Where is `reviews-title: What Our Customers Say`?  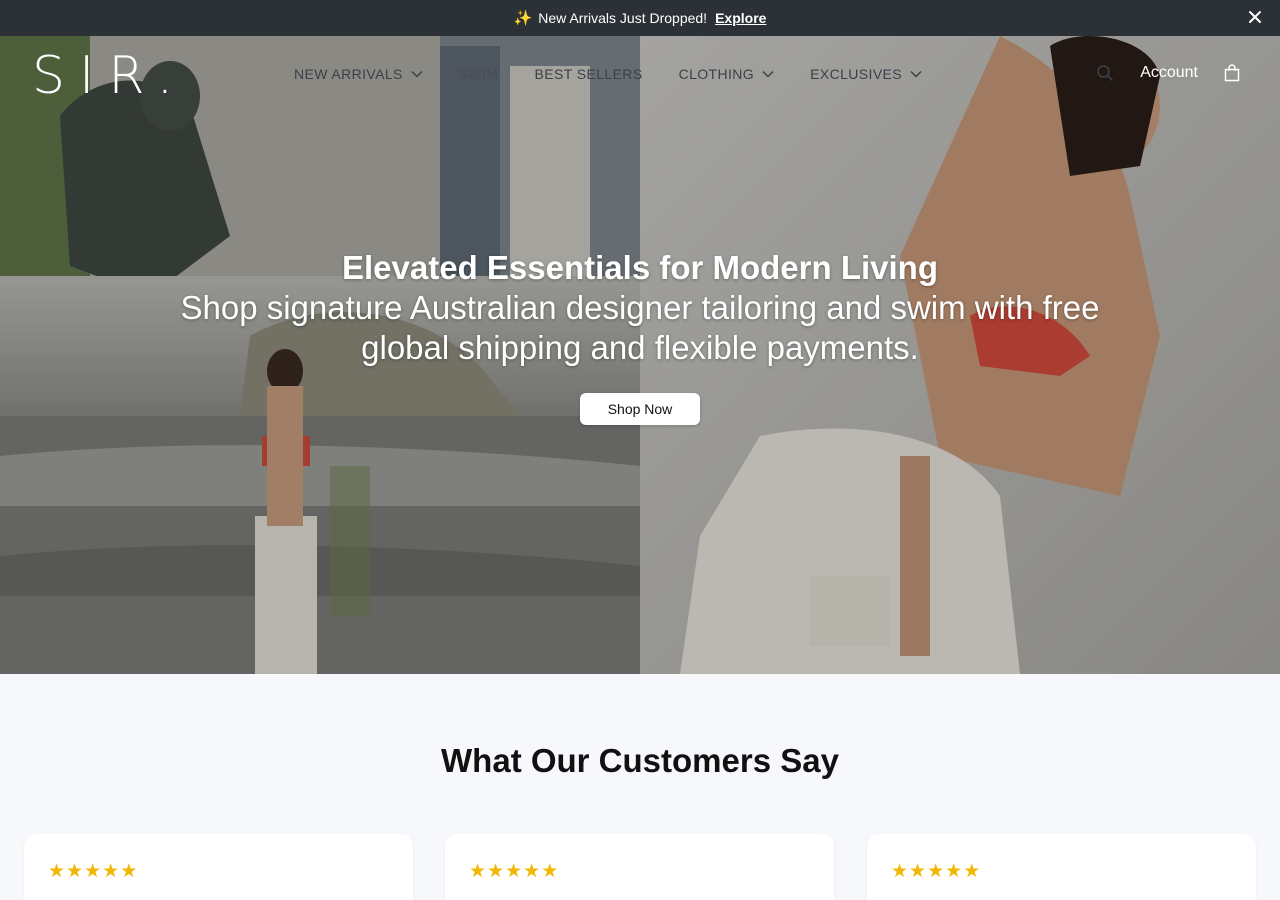
reviews-title: What Our Customers Say is located at coordinates (640, 760).